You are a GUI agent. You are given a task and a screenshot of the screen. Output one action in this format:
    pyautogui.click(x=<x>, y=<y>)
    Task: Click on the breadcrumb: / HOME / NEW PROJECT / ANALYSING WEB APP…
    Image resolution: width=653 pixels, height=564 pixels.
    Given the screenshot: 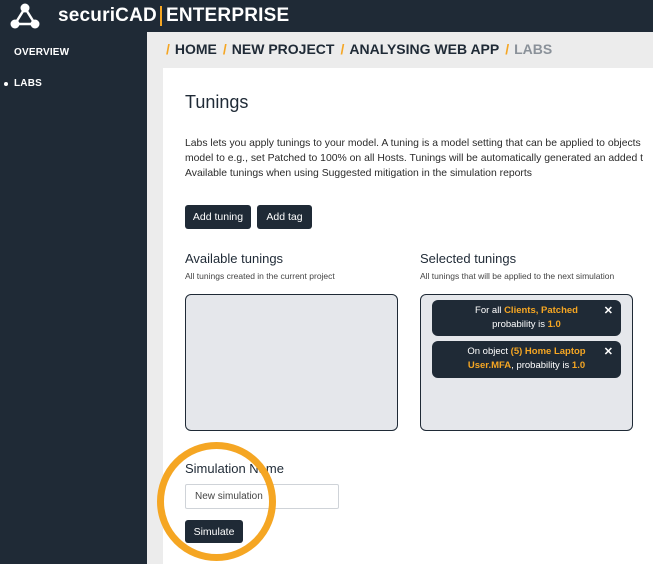 What is the action you would take?
    pyautogui.click(x=362, y=49)
    